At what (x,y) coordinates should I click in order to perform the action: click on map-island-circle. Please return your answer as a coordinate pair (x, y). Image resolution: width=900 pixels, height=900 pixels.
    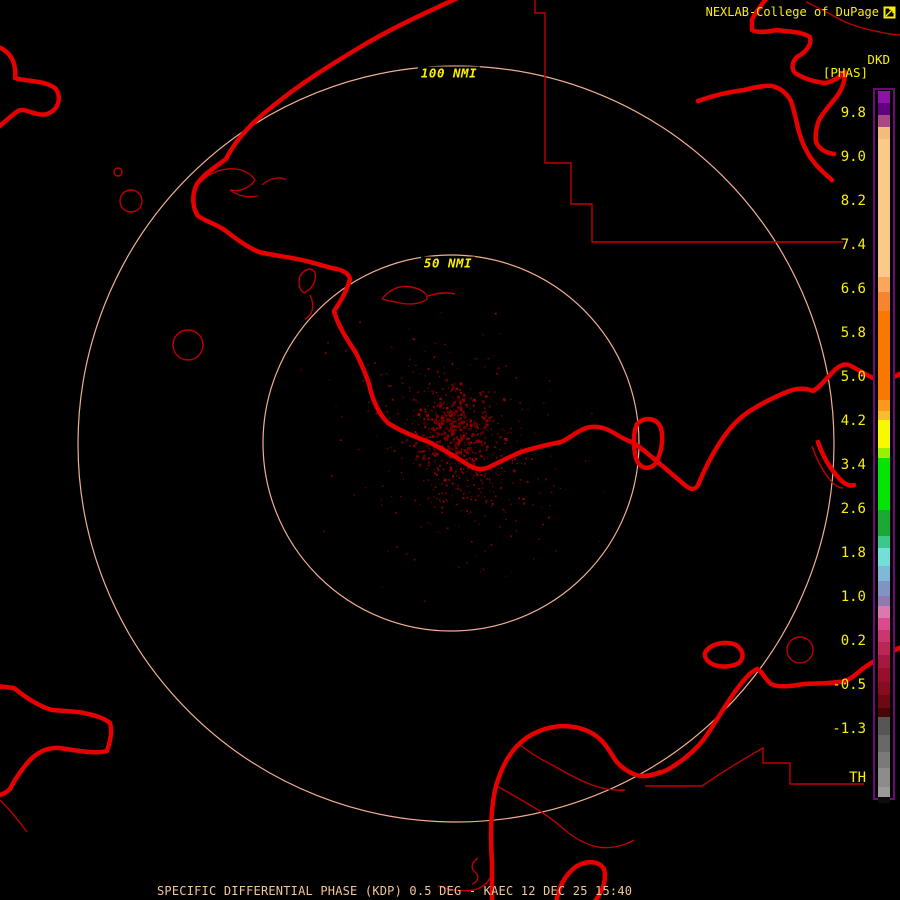
    Looking at the image, I should click on (800, 650).